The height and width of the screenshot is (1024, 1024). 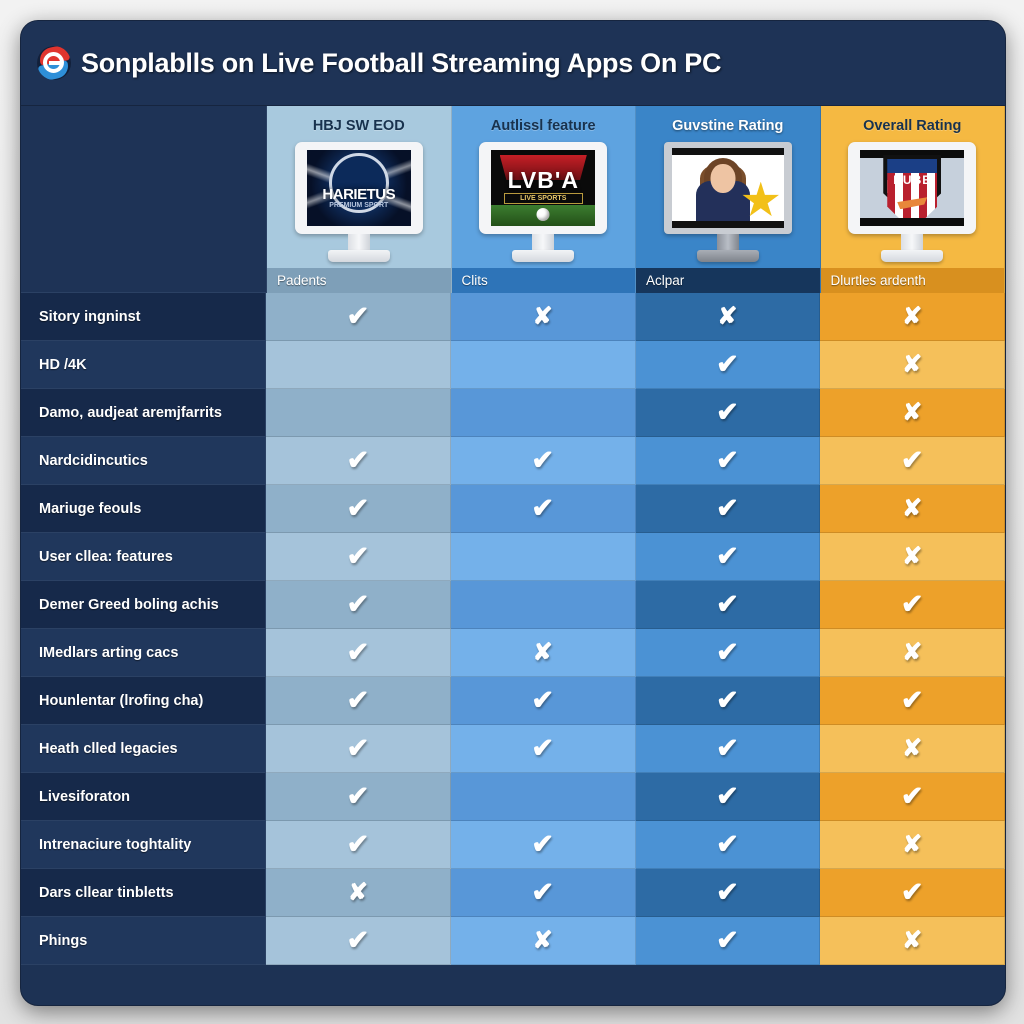 I want to click on table-row: User cllea: features ✔ ✔ ✘, so click(x=513, y=557).